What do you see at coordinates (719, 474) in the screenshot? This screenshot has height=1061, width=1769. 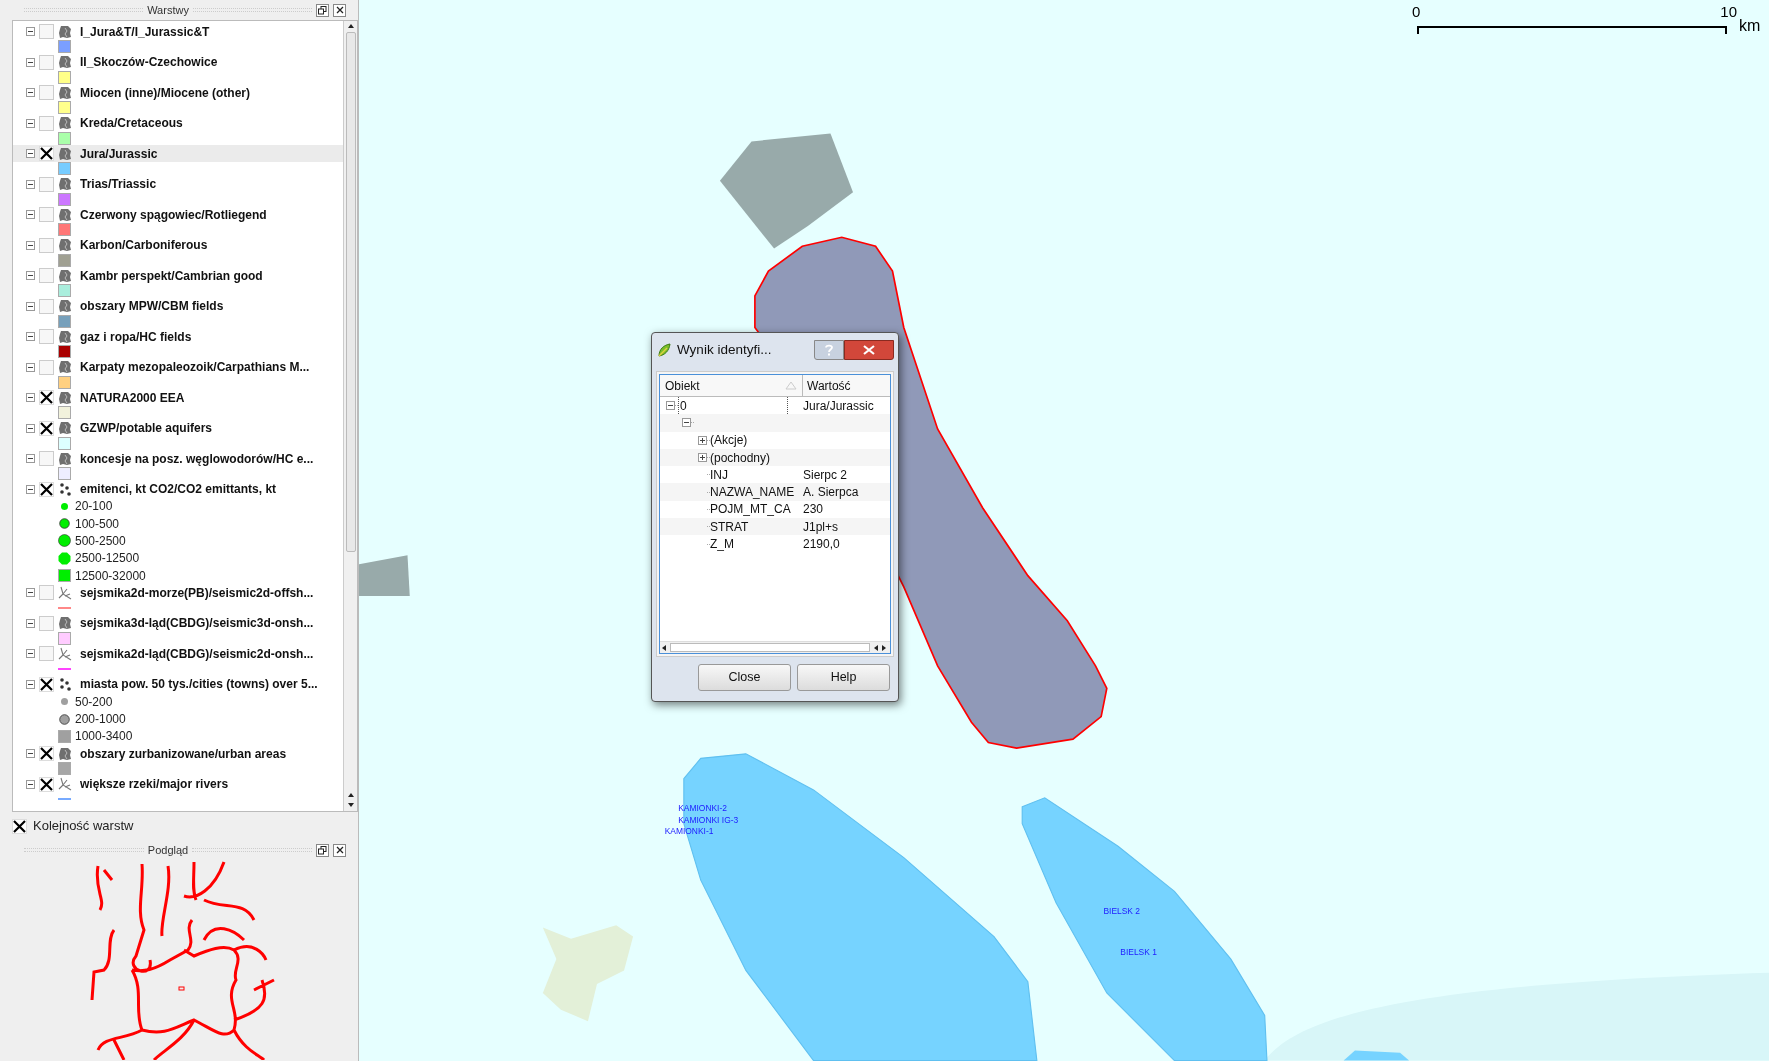 I see `attribute-name: INJ` at bounding box center [719, 474].